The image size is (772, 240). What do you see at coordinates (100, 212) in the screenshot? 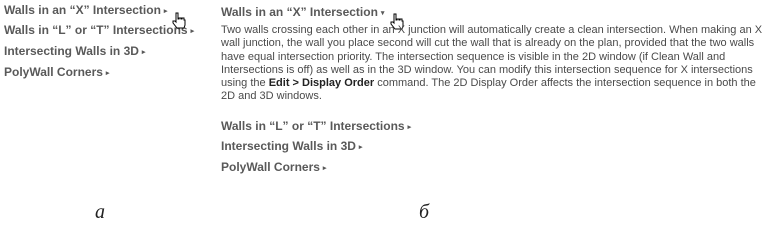
I see `panel-a-caption: а` at bounding box center [100, 212].